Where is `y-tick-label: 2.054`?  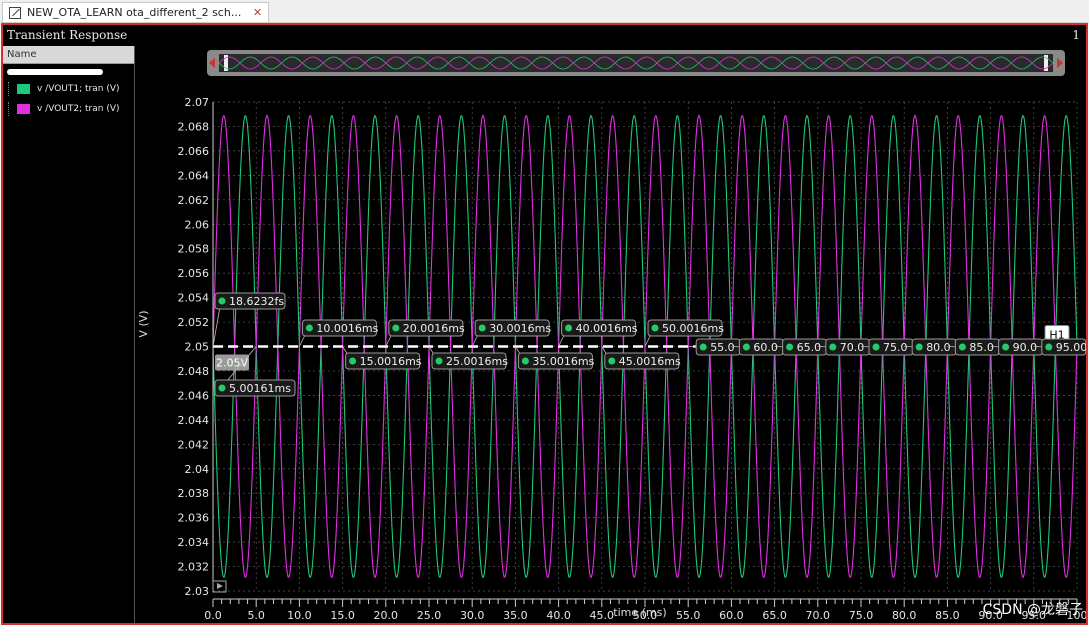
y-tick-label: 2.054 is located at coordinates (194, 298).